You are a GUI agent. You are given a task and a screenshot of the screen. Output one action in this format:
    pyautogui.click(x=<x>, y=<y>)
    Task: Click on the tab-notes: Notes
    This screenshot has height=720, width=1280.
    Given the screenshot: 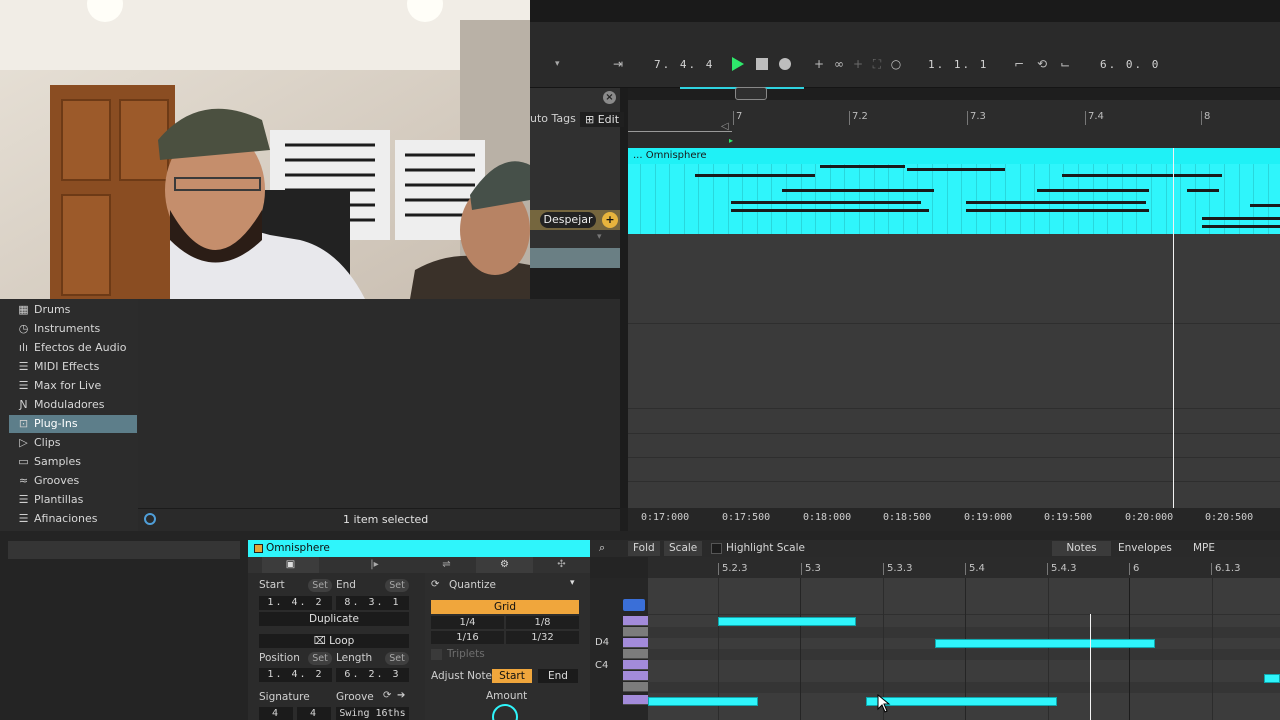 What is the action you would take?
    pyautogui.click(x=1081, y=548)
    